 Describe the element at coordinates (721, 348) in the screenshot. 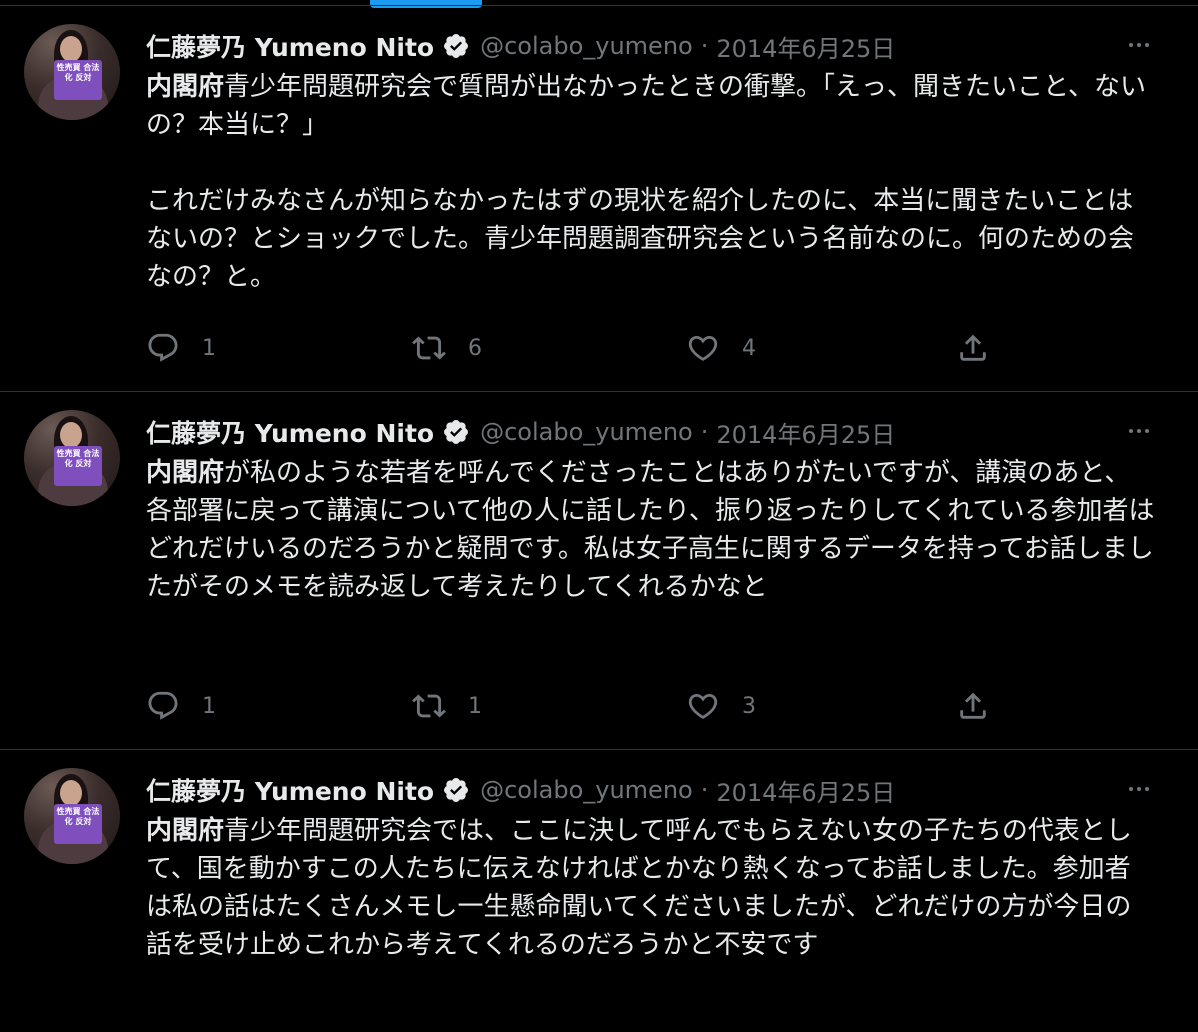

I see `like-button: 4` at that location.